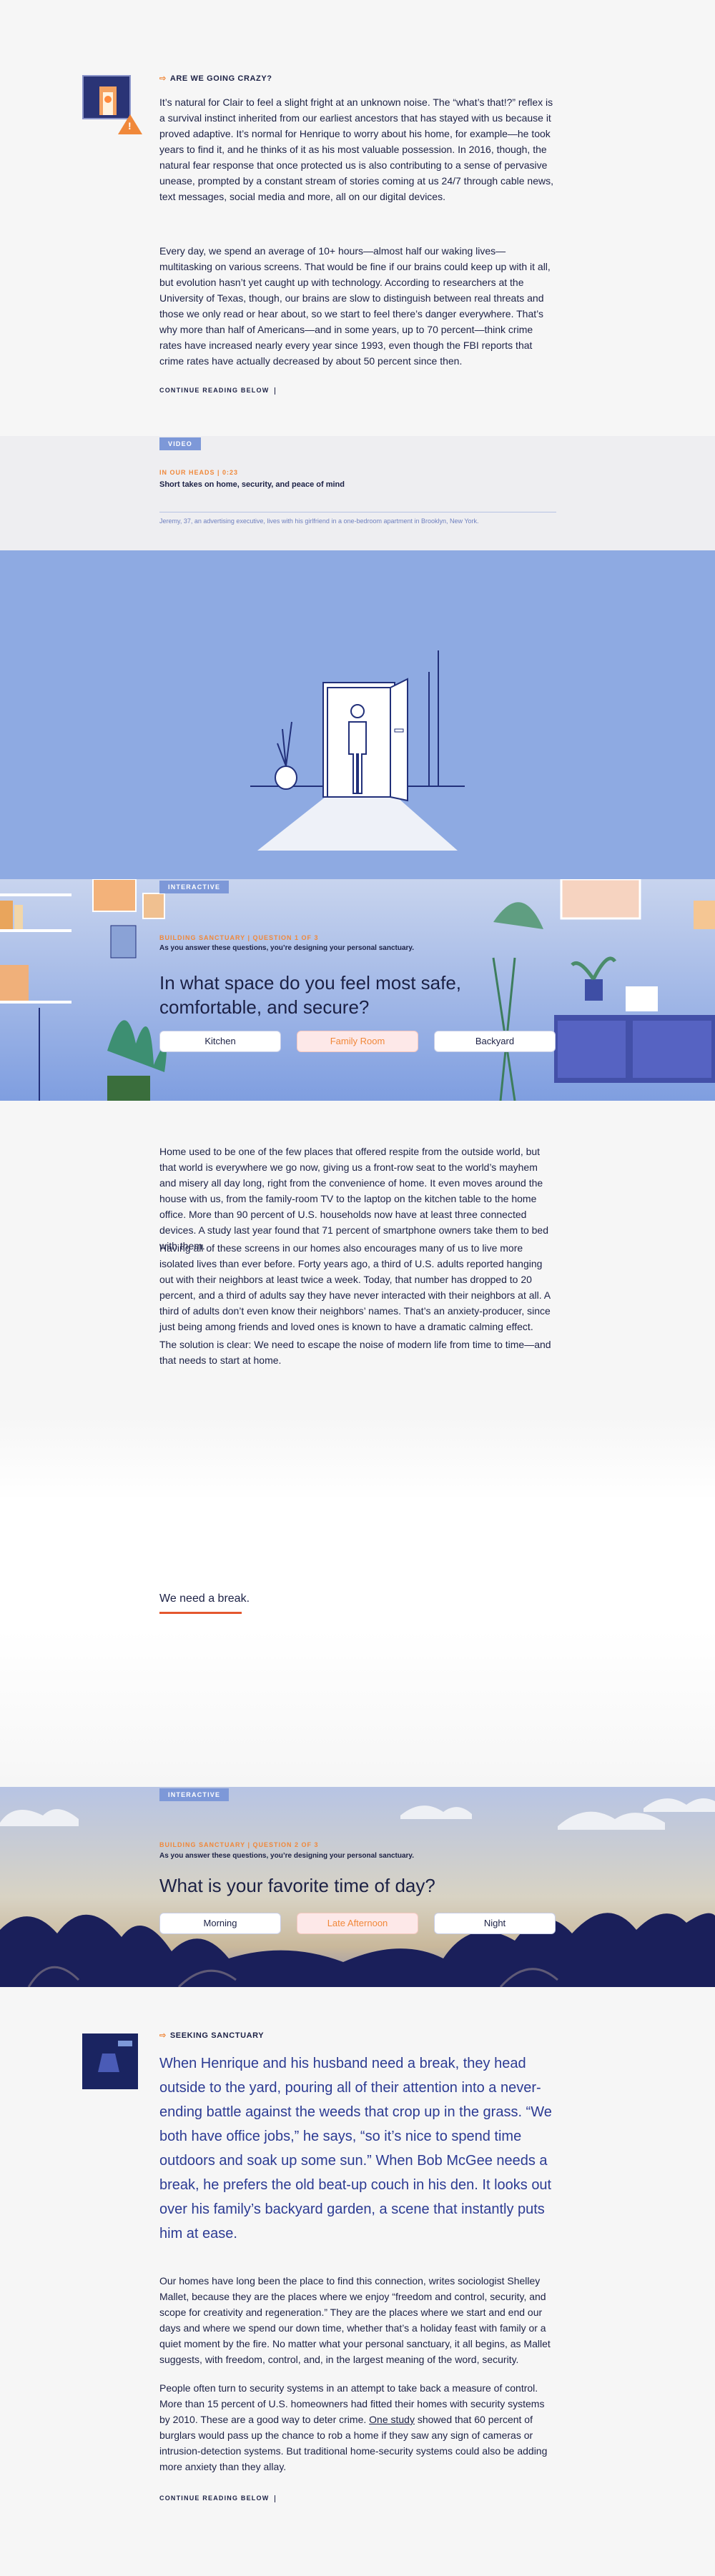  I want to click on doorway-illustration, so click(357, 751).